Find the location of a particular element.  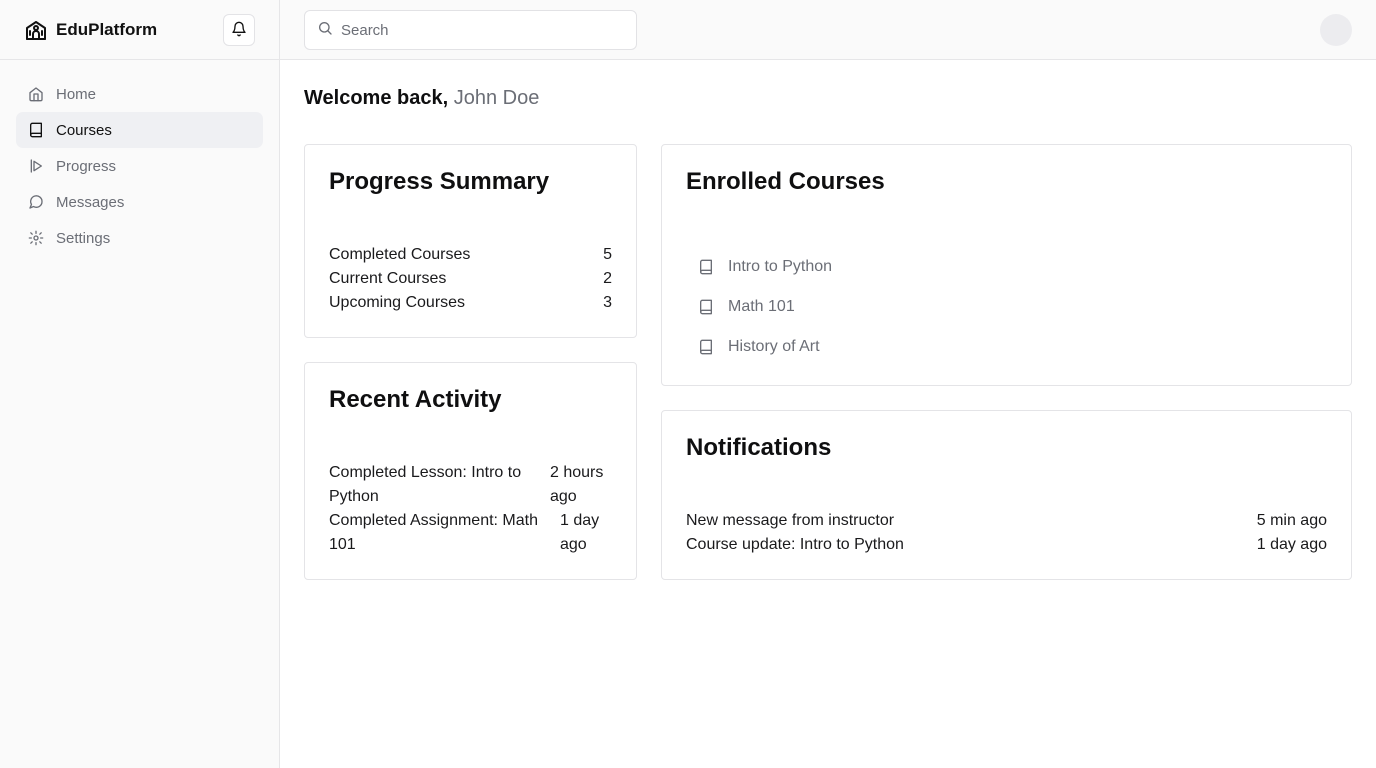

activity-text: Completed Lesson: Intro to Python is located at coordinates (425, 484).